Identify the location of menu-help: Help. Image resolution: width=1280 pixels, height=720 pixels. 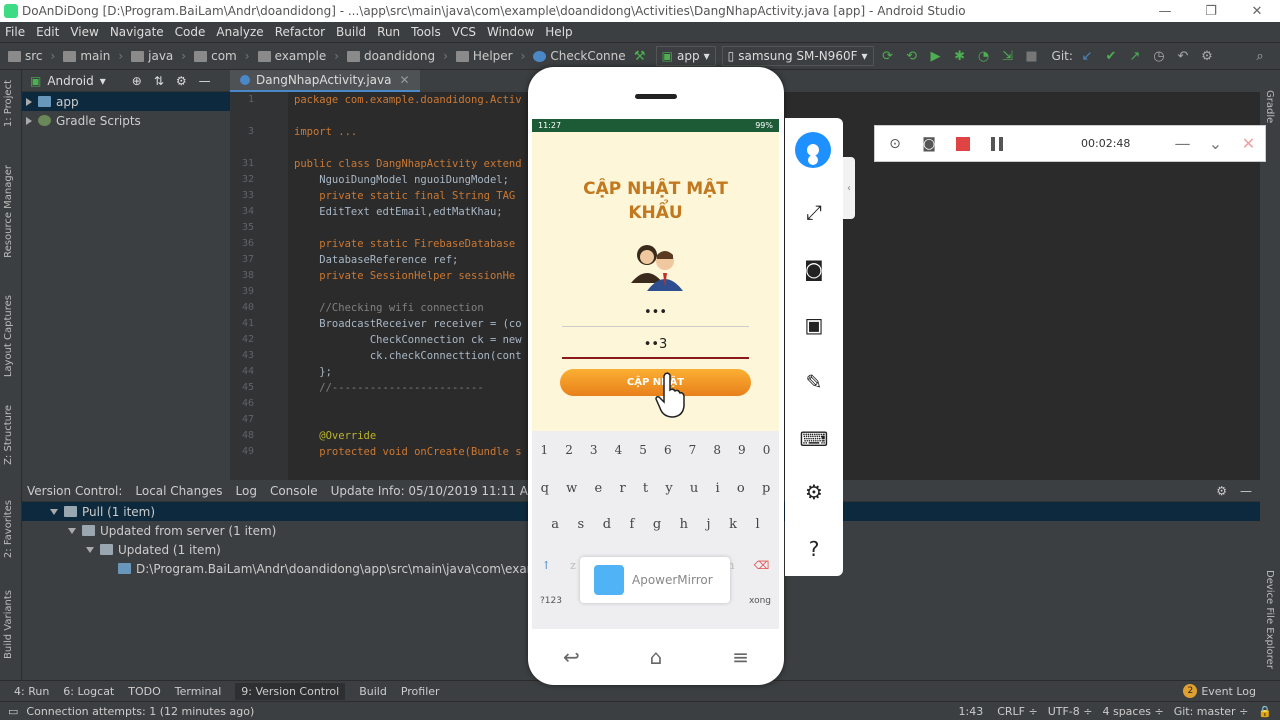
(558, 32).